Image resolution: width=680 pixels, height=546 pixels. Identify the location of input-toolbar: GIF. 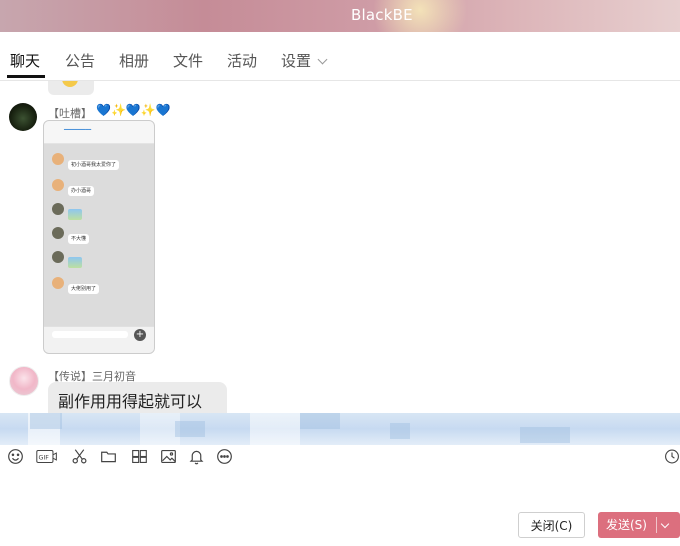
(340, 457).